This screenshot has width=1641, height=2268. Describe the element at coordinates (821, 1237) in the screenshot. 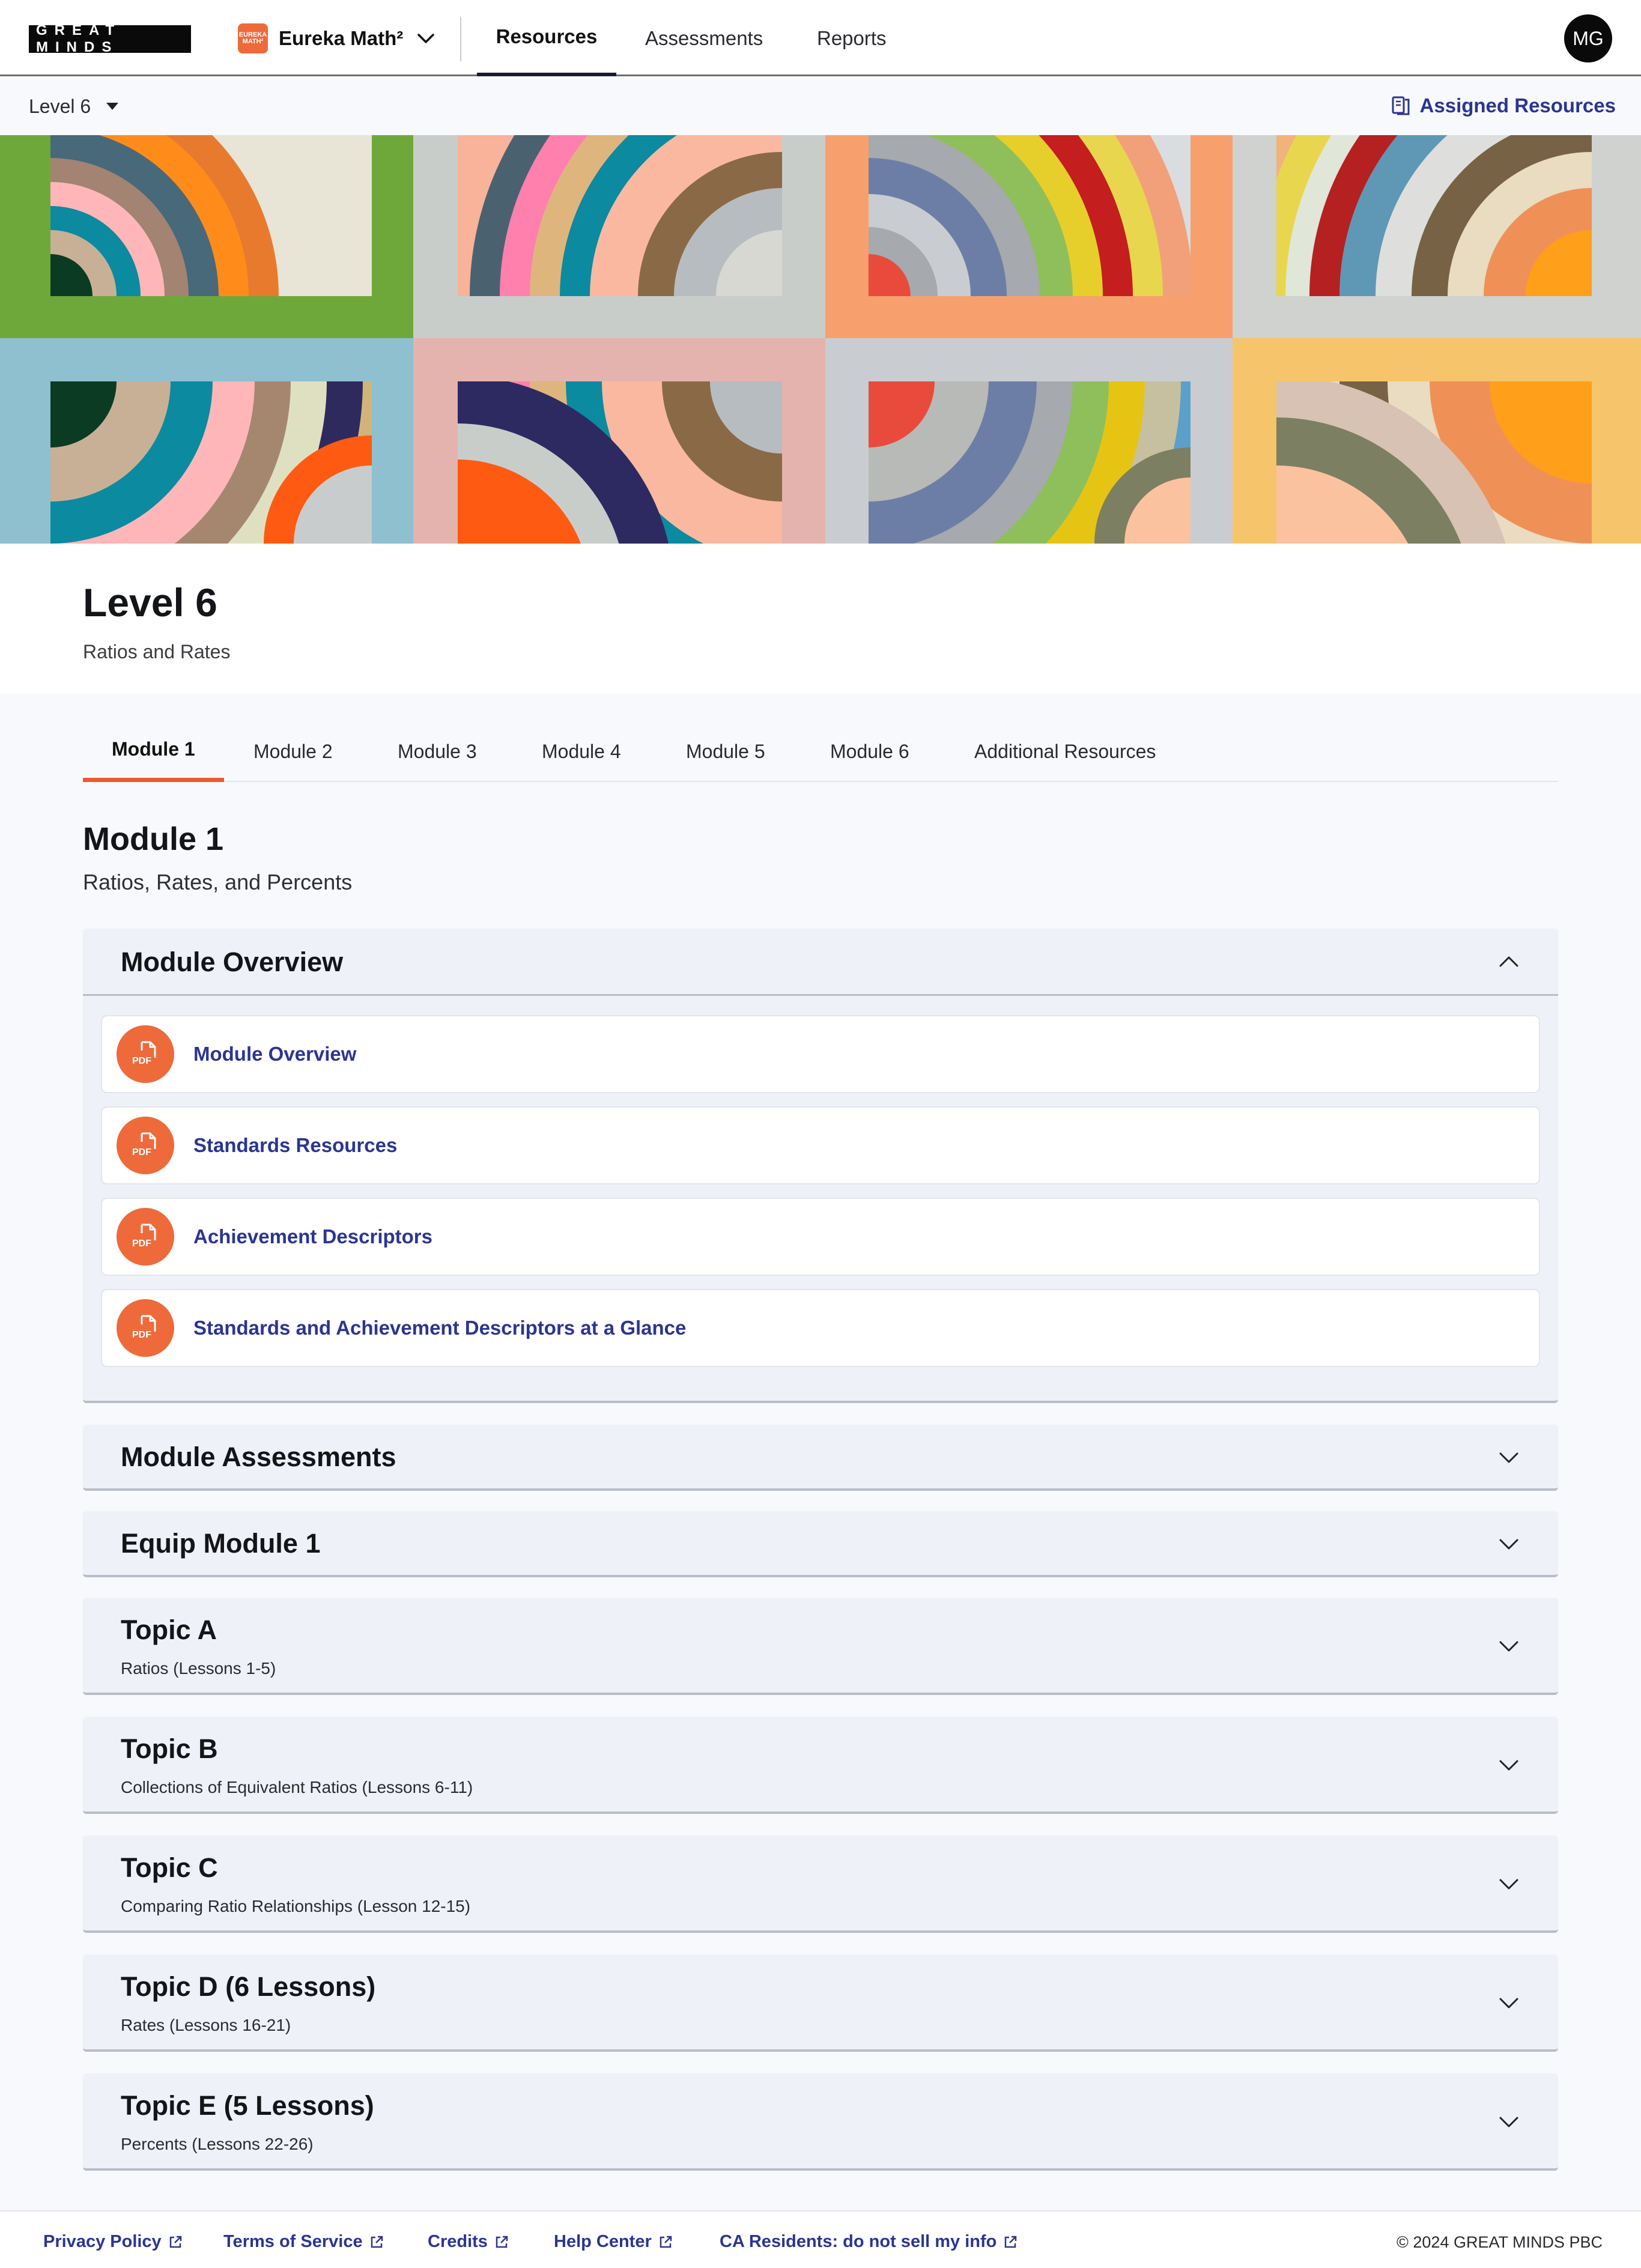

I see `resource-item: PDF Achievement Descriptors` at that location.